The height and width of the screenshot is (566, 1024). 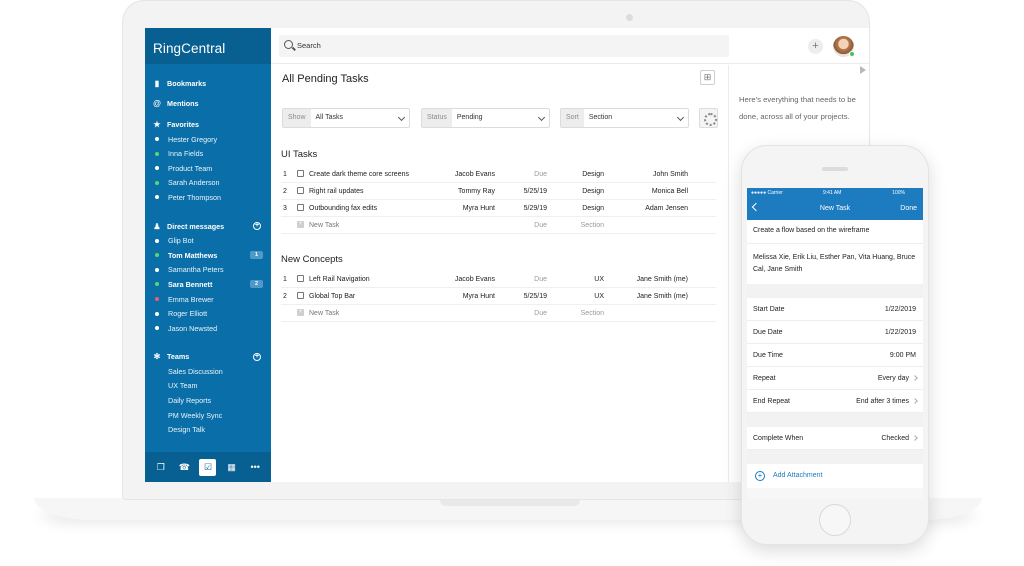 What do you see at coordinates (707, 77) in the screenshot?
I see `expand-icon: ⊞` at bounding box center [707, 77].